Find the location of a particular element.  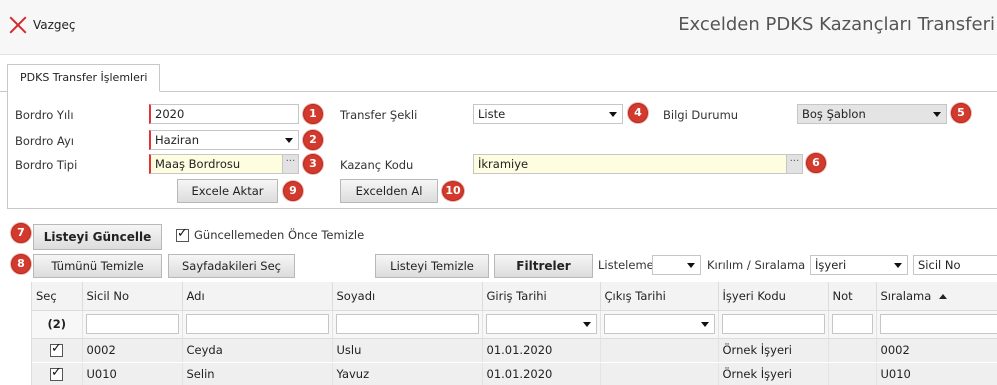

bordro-tipi-value: Maaş Bordrosu is located at coordinates (198, 164).